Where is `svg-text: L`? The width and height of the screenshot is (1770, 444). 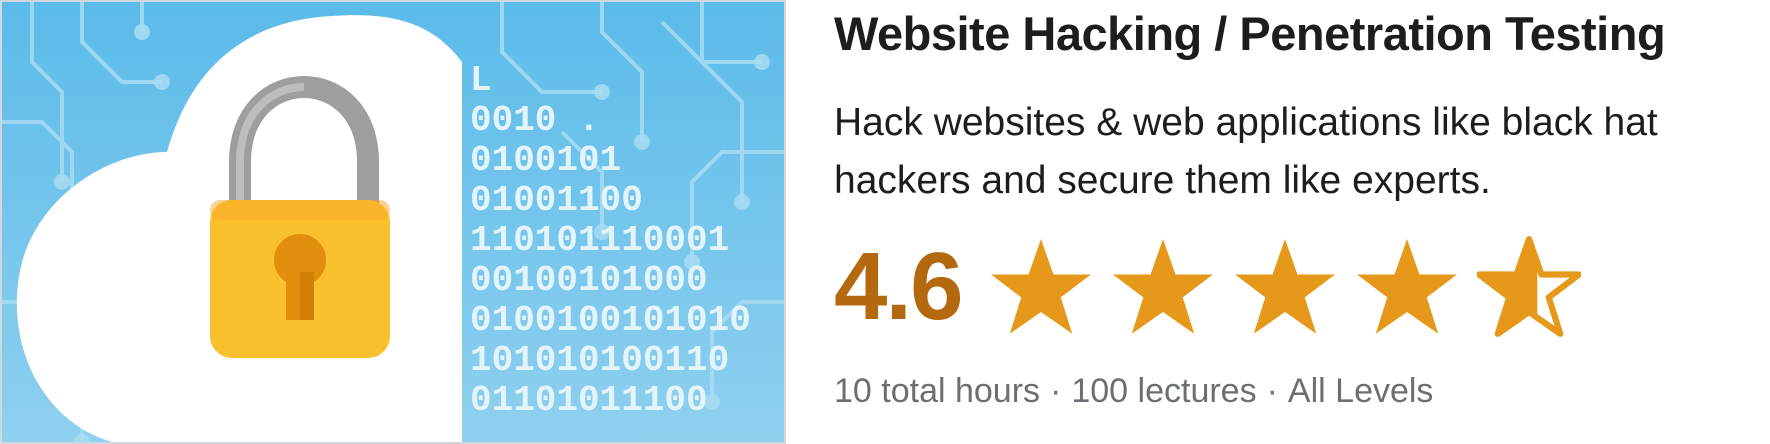 svg-text: L is located at coordinates (481, 80).